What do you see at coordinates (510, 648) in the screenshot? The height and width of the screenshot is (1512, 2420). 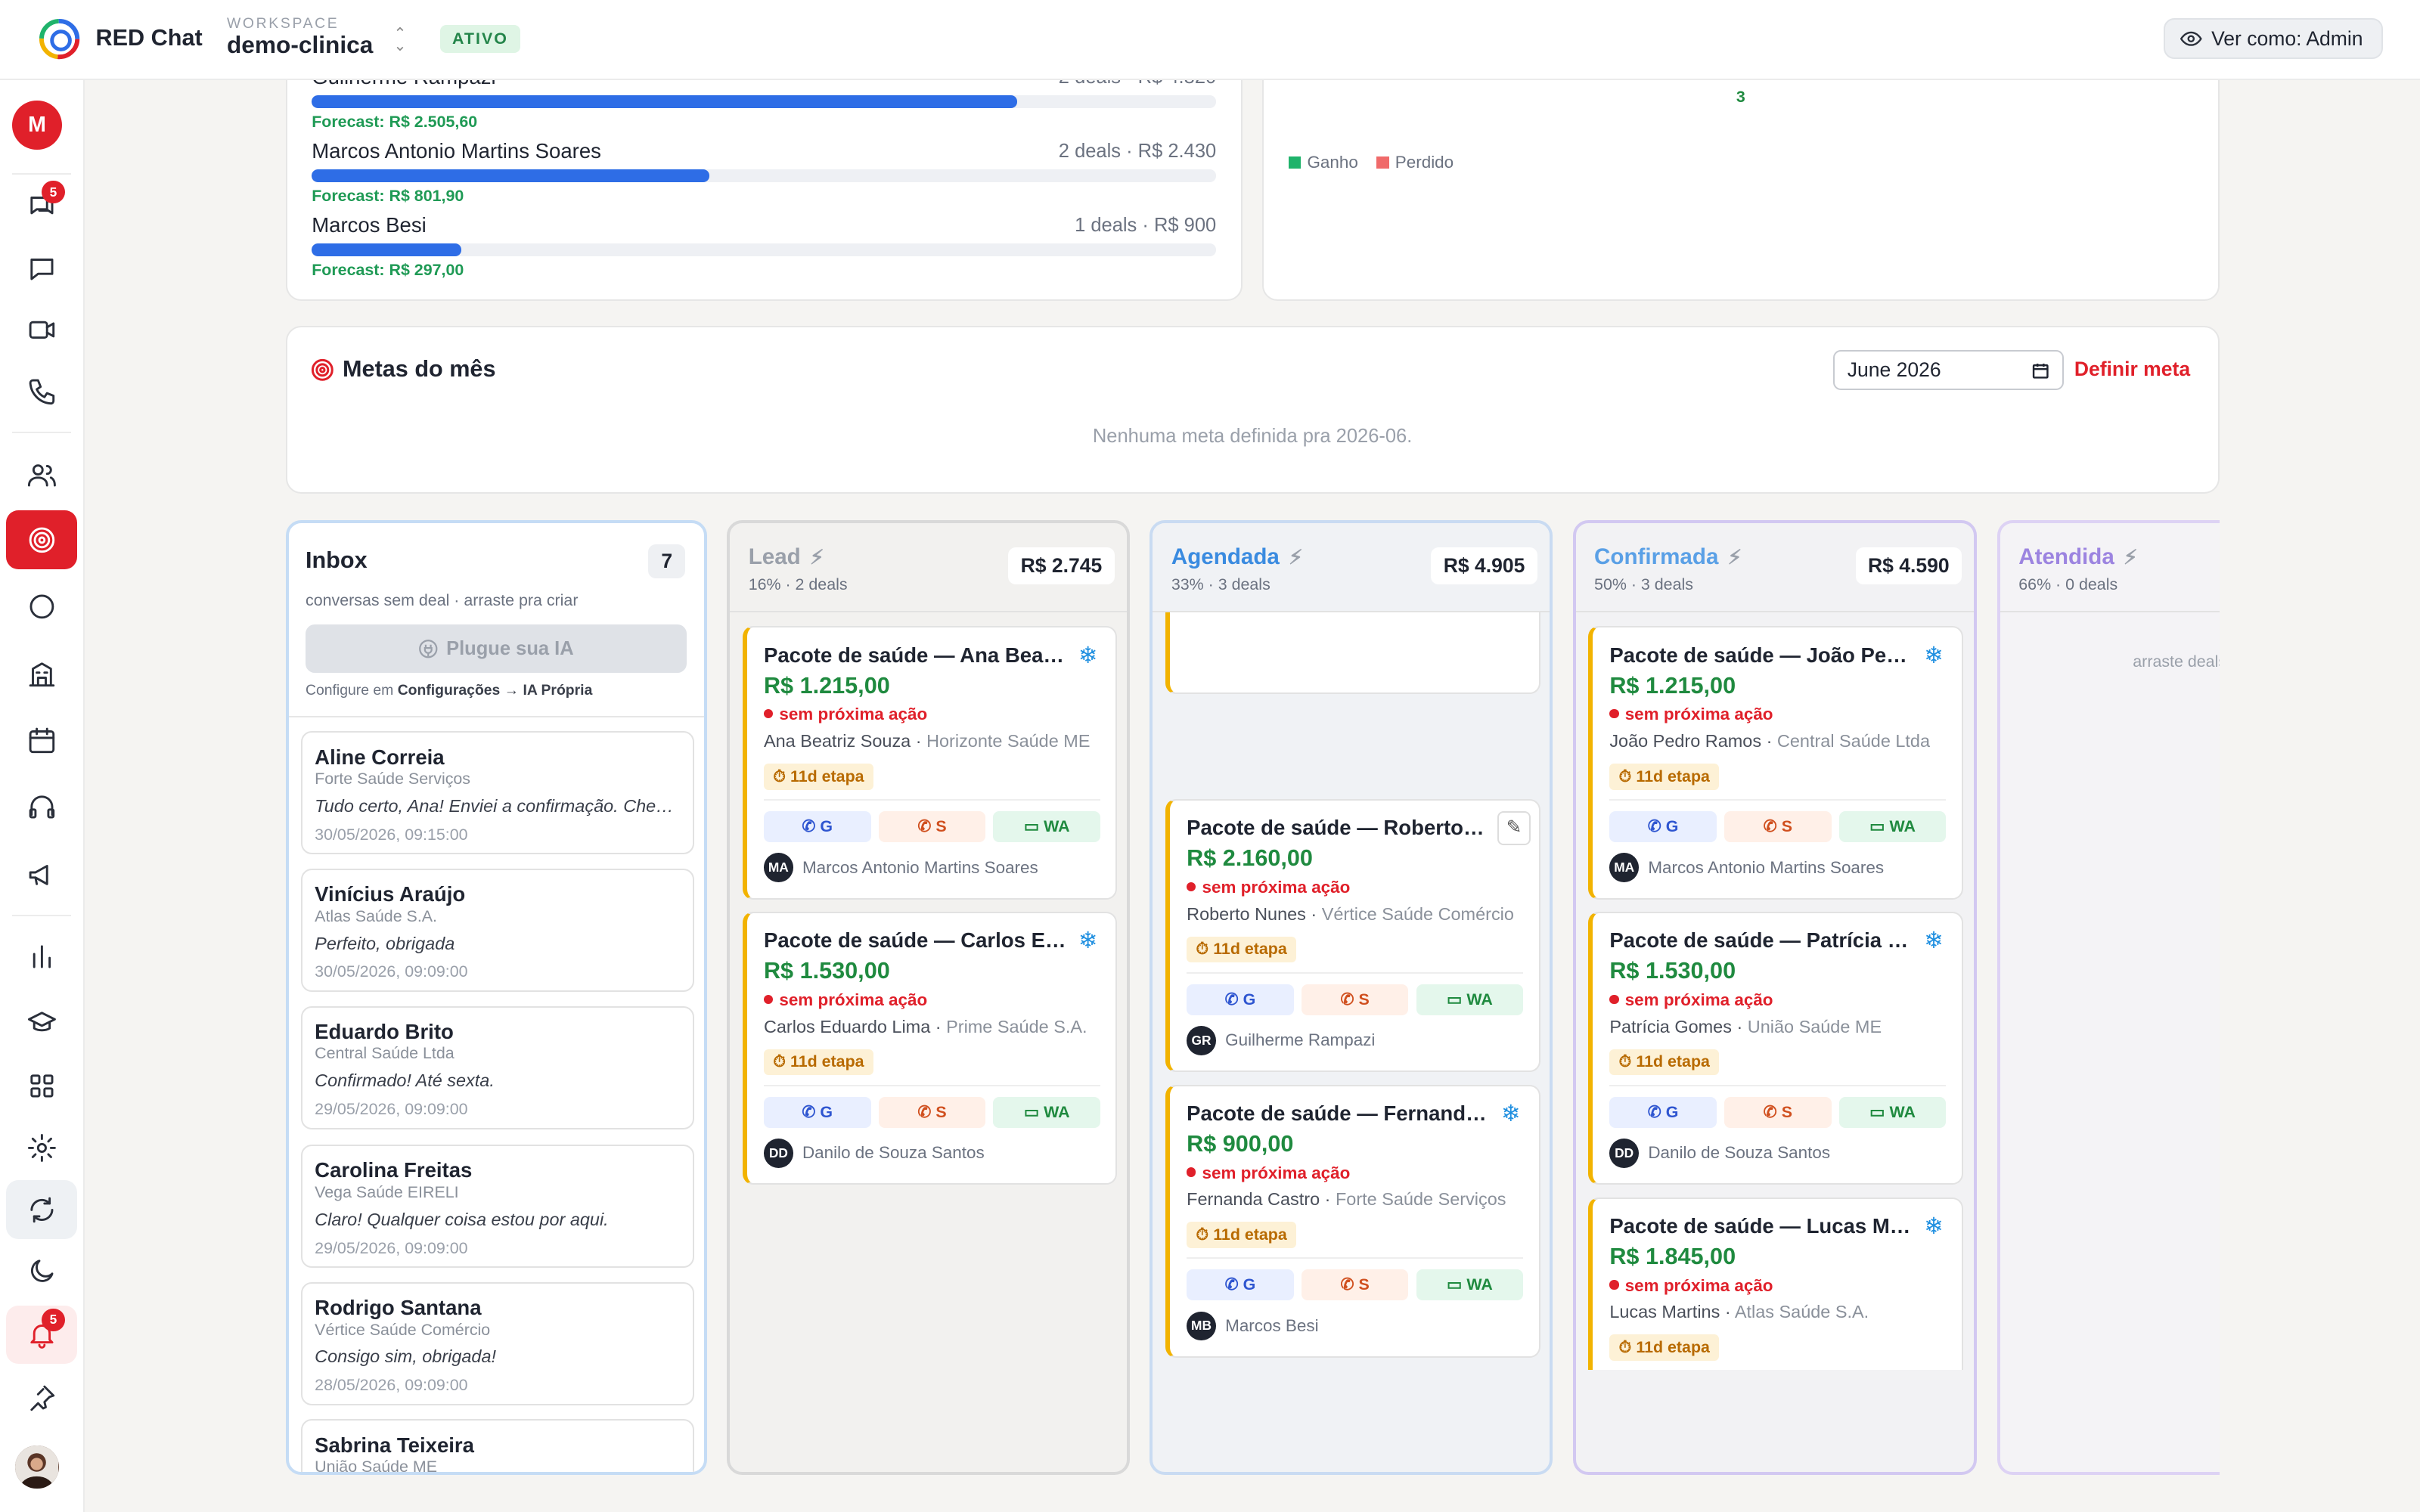 I see `plug-ai-label: Plugue sua IA` at bounding box center [510, 648].